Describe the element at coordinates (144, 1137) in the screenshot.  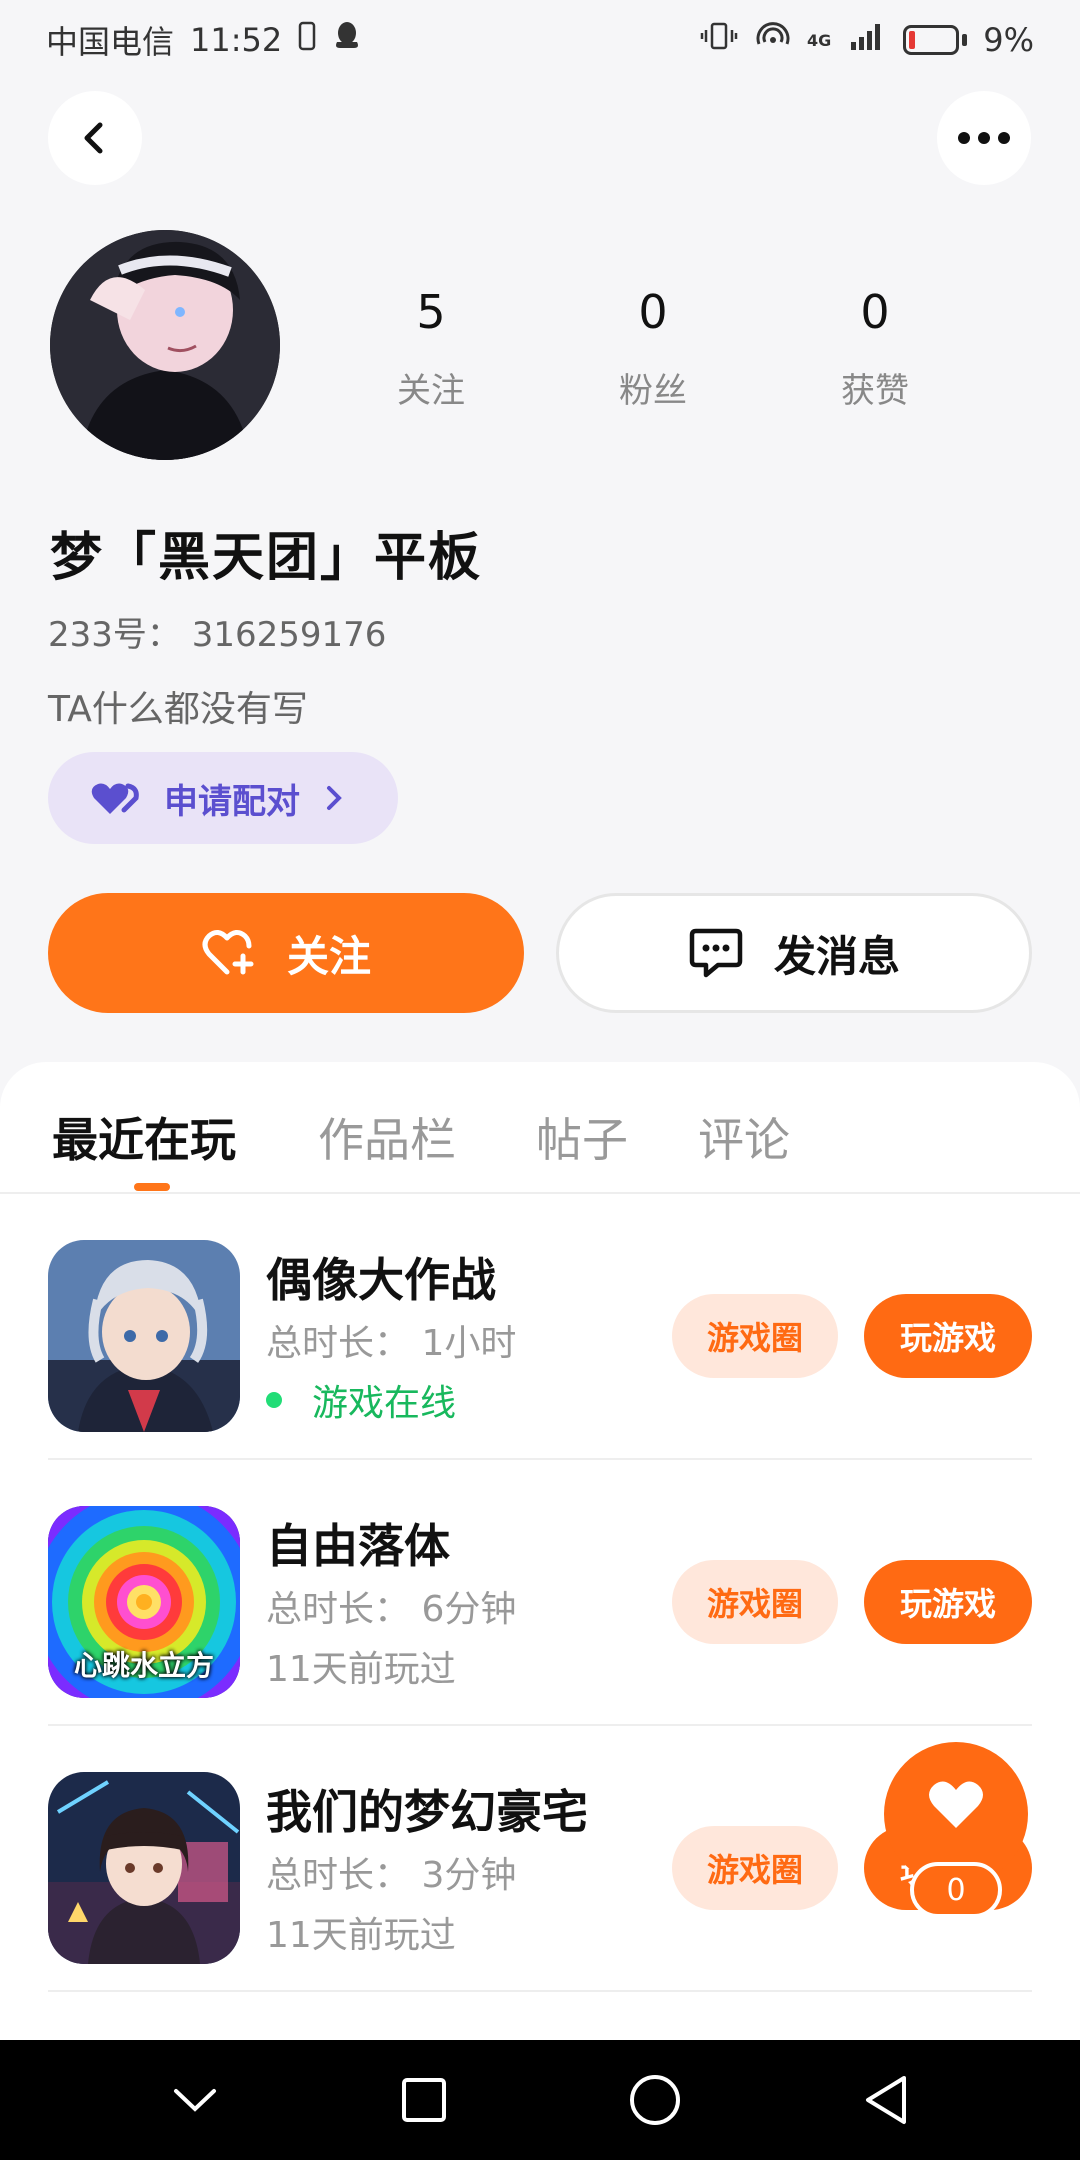
I see `tab-recent-play: 最近在玩` at that location.